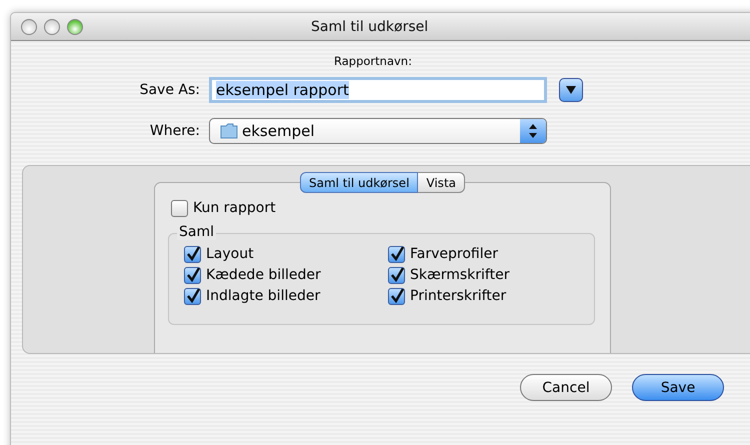 Image resolution: width=750 pixels, height=445 pixels. Describe the element at coordinates (234, 208) in the screenshot. I see `checkbox-label: Kun rapport` at that location.